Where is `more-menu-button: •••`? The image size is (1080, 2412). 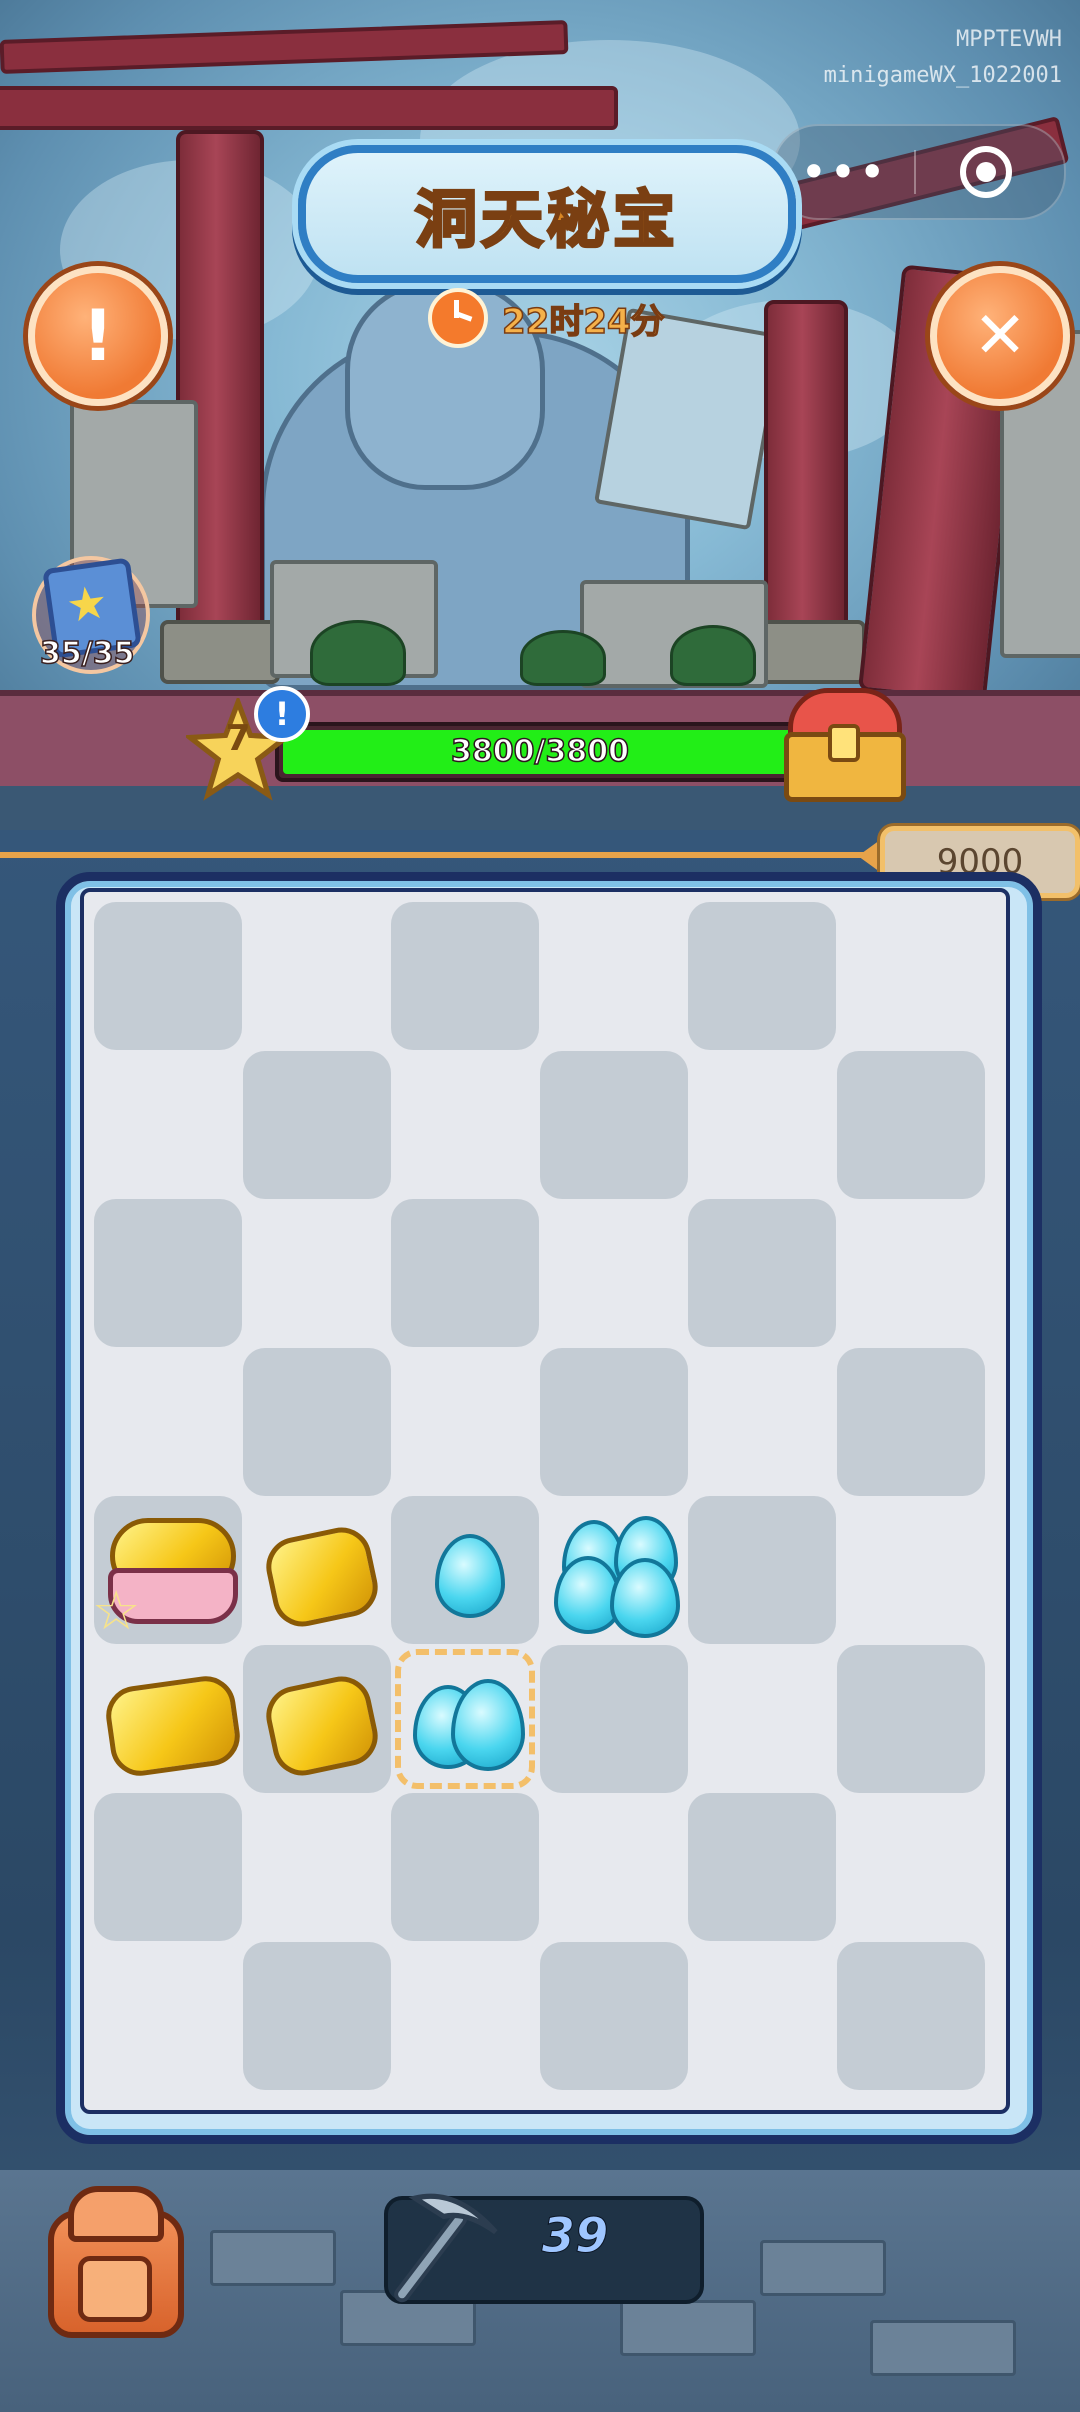 more-menu-button: ••• is located at coordinates (844, 172).